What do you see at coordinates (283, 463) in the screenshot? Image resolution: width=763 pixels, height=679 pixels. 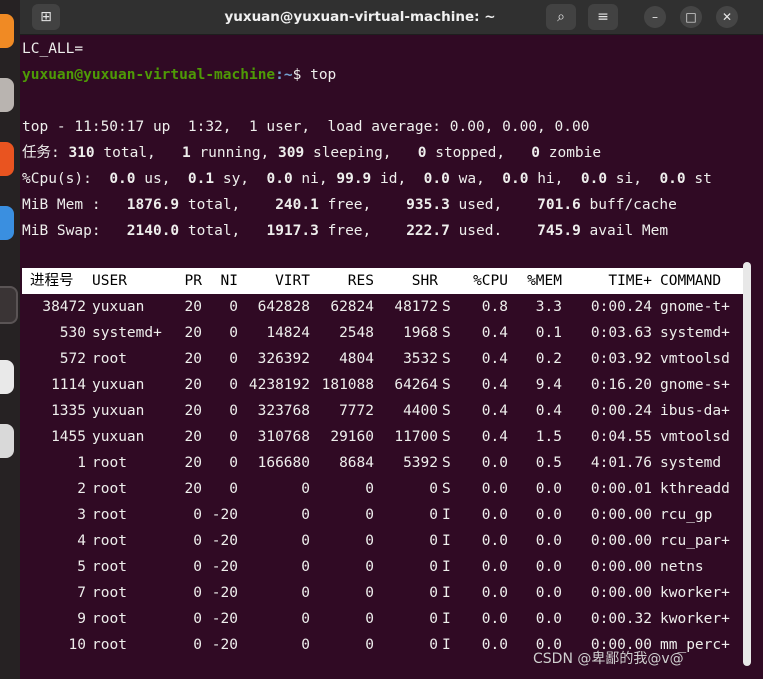 I see `process-virt: 166680` at bounding box center [283, 463].